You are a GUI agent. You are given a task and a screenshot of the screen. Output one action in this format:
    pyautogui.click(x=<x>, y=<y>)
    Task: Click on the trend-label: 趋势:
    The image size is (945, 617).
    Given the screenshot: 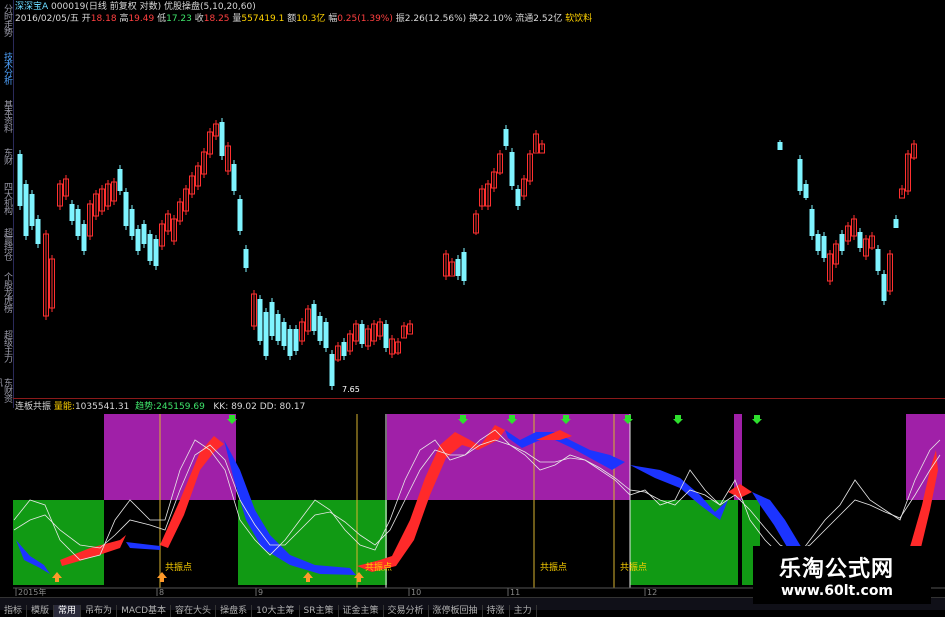 What is the action you would take?
    pyautogui.click(x=146, y=407)
    